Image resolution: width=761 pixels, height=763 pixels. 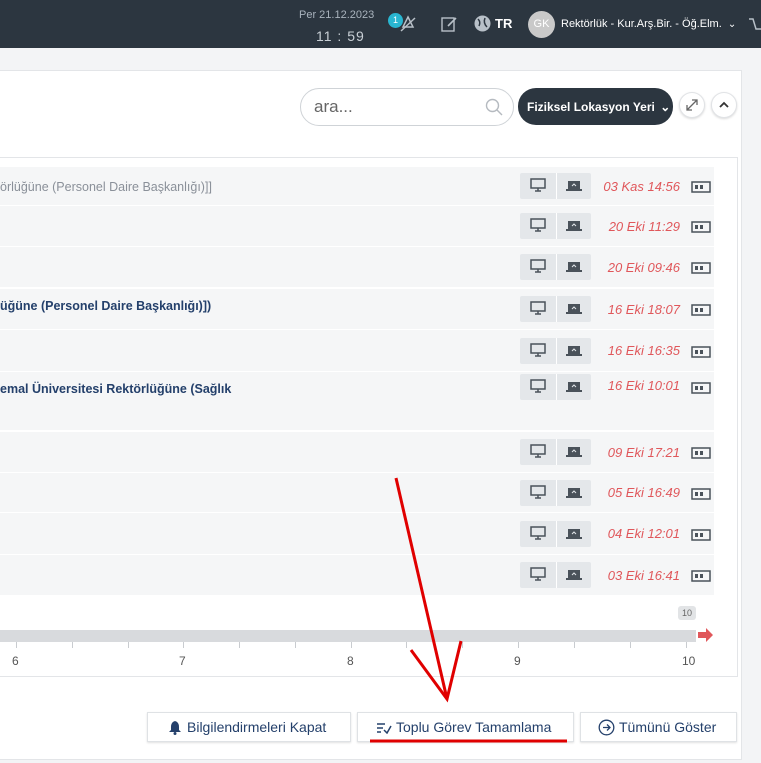 What do you see at coordinates (115, 389) in the screenshot?
I see `task-title: emal Üniversitesi Rektörlüğüne (Sağlık` at bounding box center [115, 389].